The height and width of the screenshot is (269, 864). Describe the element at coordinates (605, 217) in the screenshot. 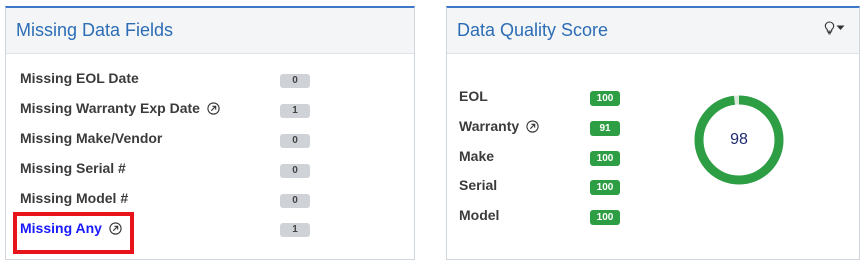

I see `quality-model-score: 100` at that location.